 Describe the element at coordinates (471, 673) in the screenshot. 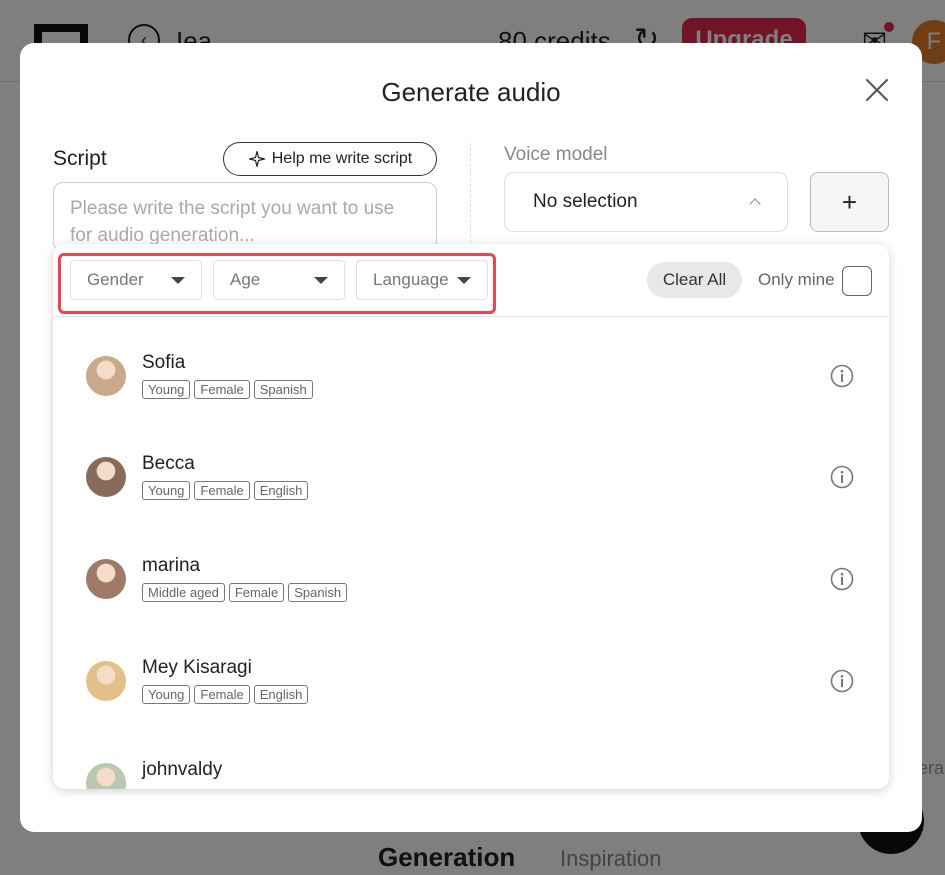

I see `voice-item: Mey Kisaragi Young Female English` at that location.